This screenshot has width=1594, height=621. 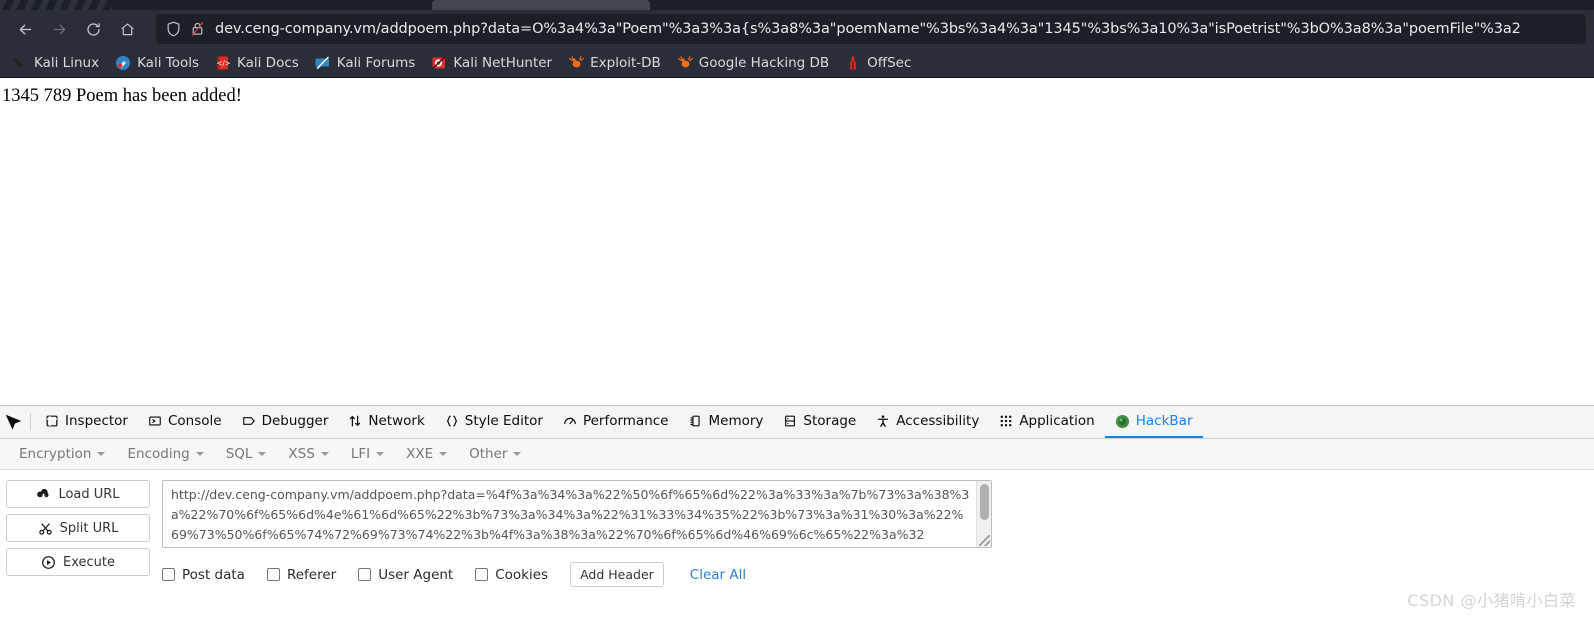 I want to click on home-button, so click(x=127, y=29).